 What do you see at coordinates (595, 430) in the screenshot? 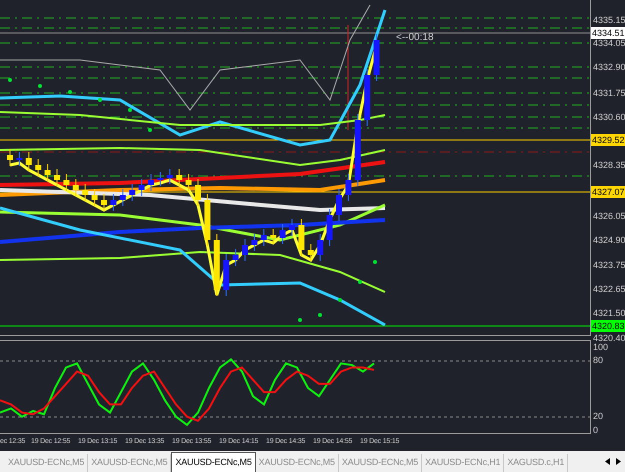
I see `oscillator-label: 0` at bounding box center [595, 430].